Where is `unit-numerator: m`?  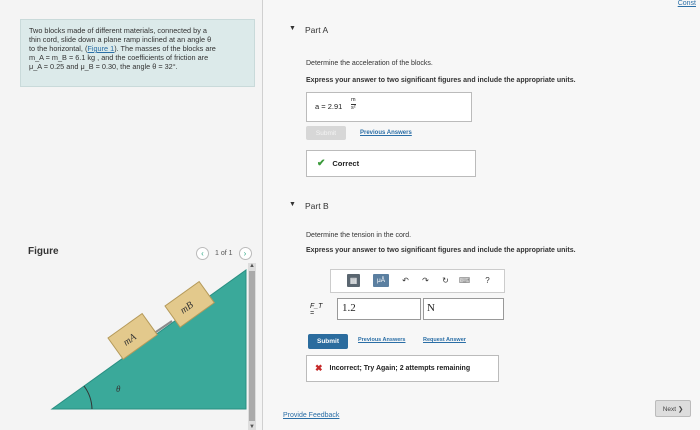
unit-numerator: m is located at coordinates (353, 101).